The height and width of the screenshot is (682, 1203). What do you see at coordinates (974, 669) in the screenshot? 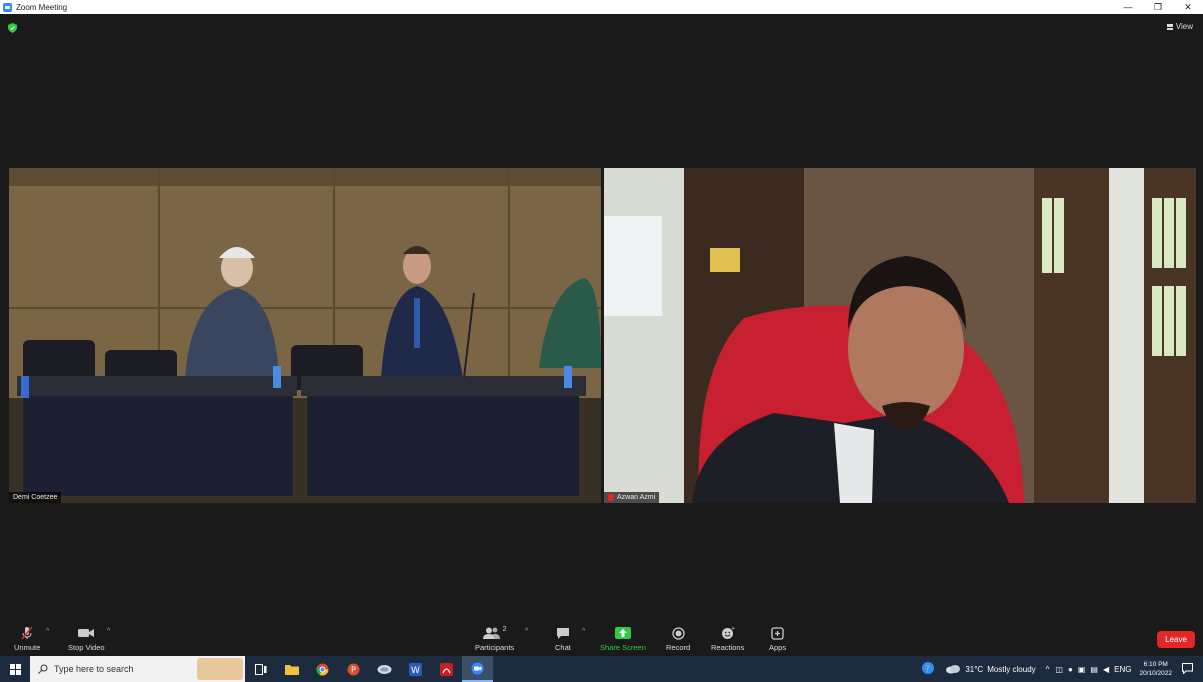
I see `weather-temperature: 31°C` at bounding box center [974, 669].